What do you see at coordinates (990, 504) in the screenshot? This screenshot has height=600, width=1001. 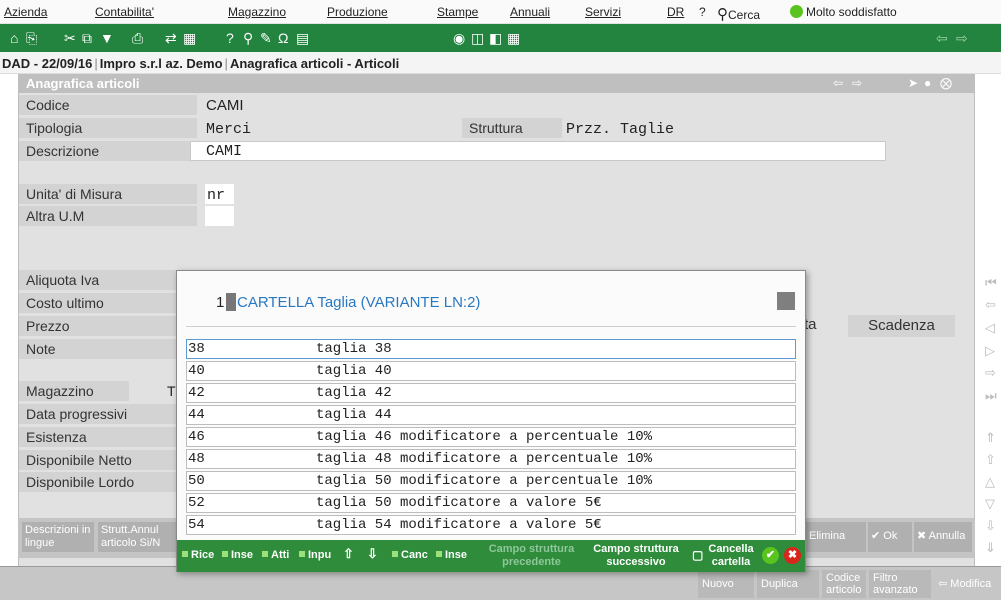 I see `scroll-down-icon: ▽` at bounding box center [990, 504].